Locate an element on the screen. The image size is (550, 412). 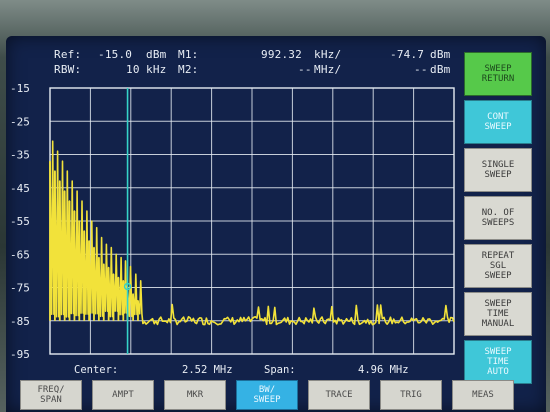
menu-key-trace: TRACE is located at coordinates (339, 395).